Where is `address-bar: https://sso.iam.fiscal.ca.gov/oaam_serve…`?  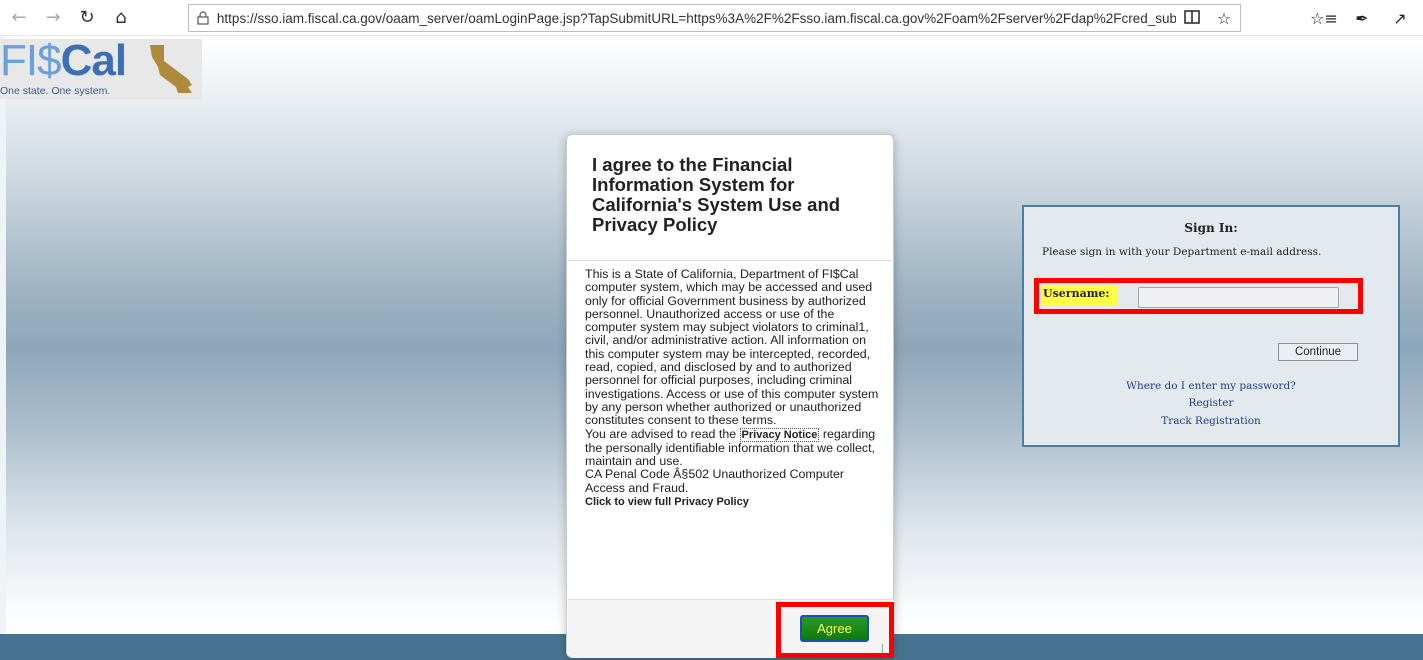 address-bar: https://sso.iam.fiscal.ca.gov/oaam_serve… is located at coordinates (714, 18).